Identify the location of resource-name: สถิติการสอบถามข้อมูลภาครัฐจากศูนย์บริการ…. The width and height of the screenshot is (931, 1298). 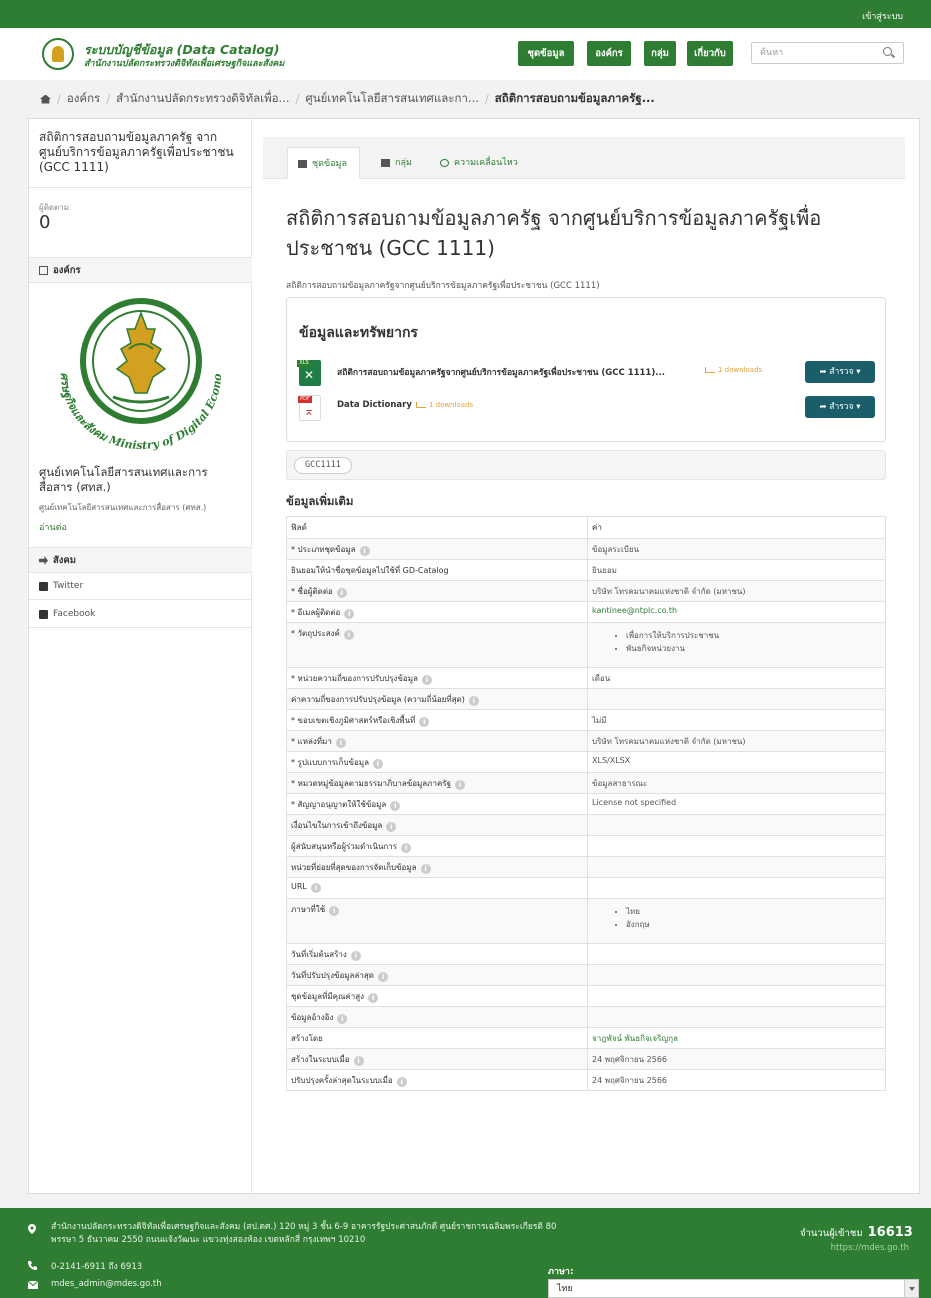
(501, 372).